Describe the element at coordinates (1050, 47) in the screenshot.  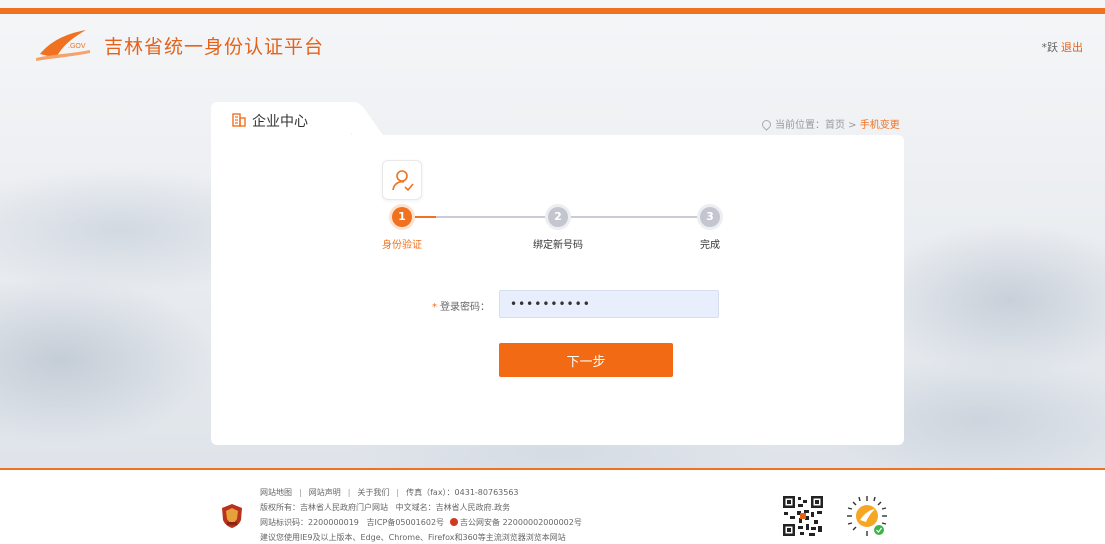
I see `user-name: *跃` at that location.